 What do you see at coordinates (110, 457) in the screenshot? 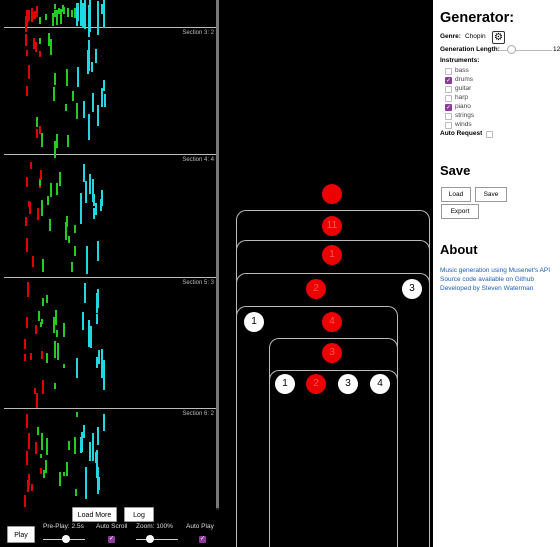
I see `section-6: Section 6: 2` at bounding box center [110, 457].